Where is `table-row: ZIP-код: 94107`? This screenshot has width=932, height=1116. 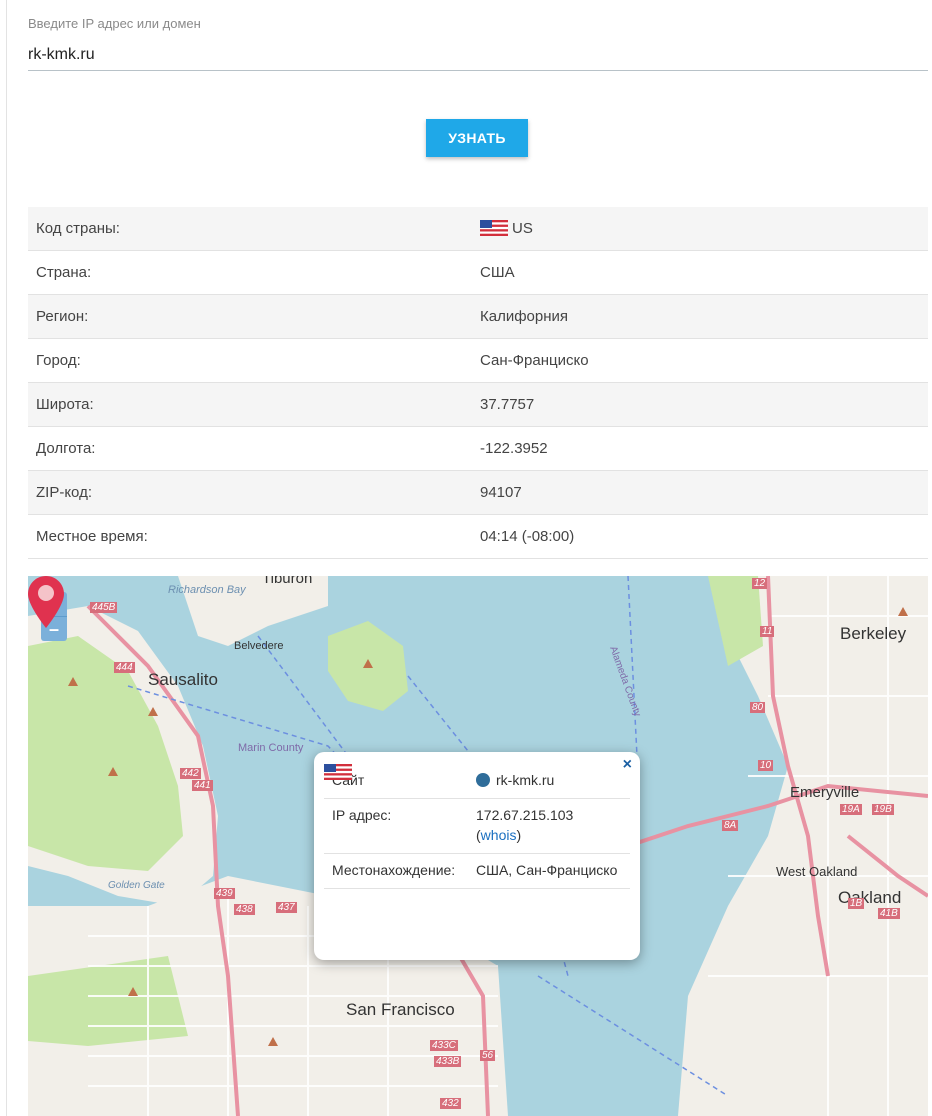 table-row: ZIP-код: 94107 is located at coordinates (478, 492).